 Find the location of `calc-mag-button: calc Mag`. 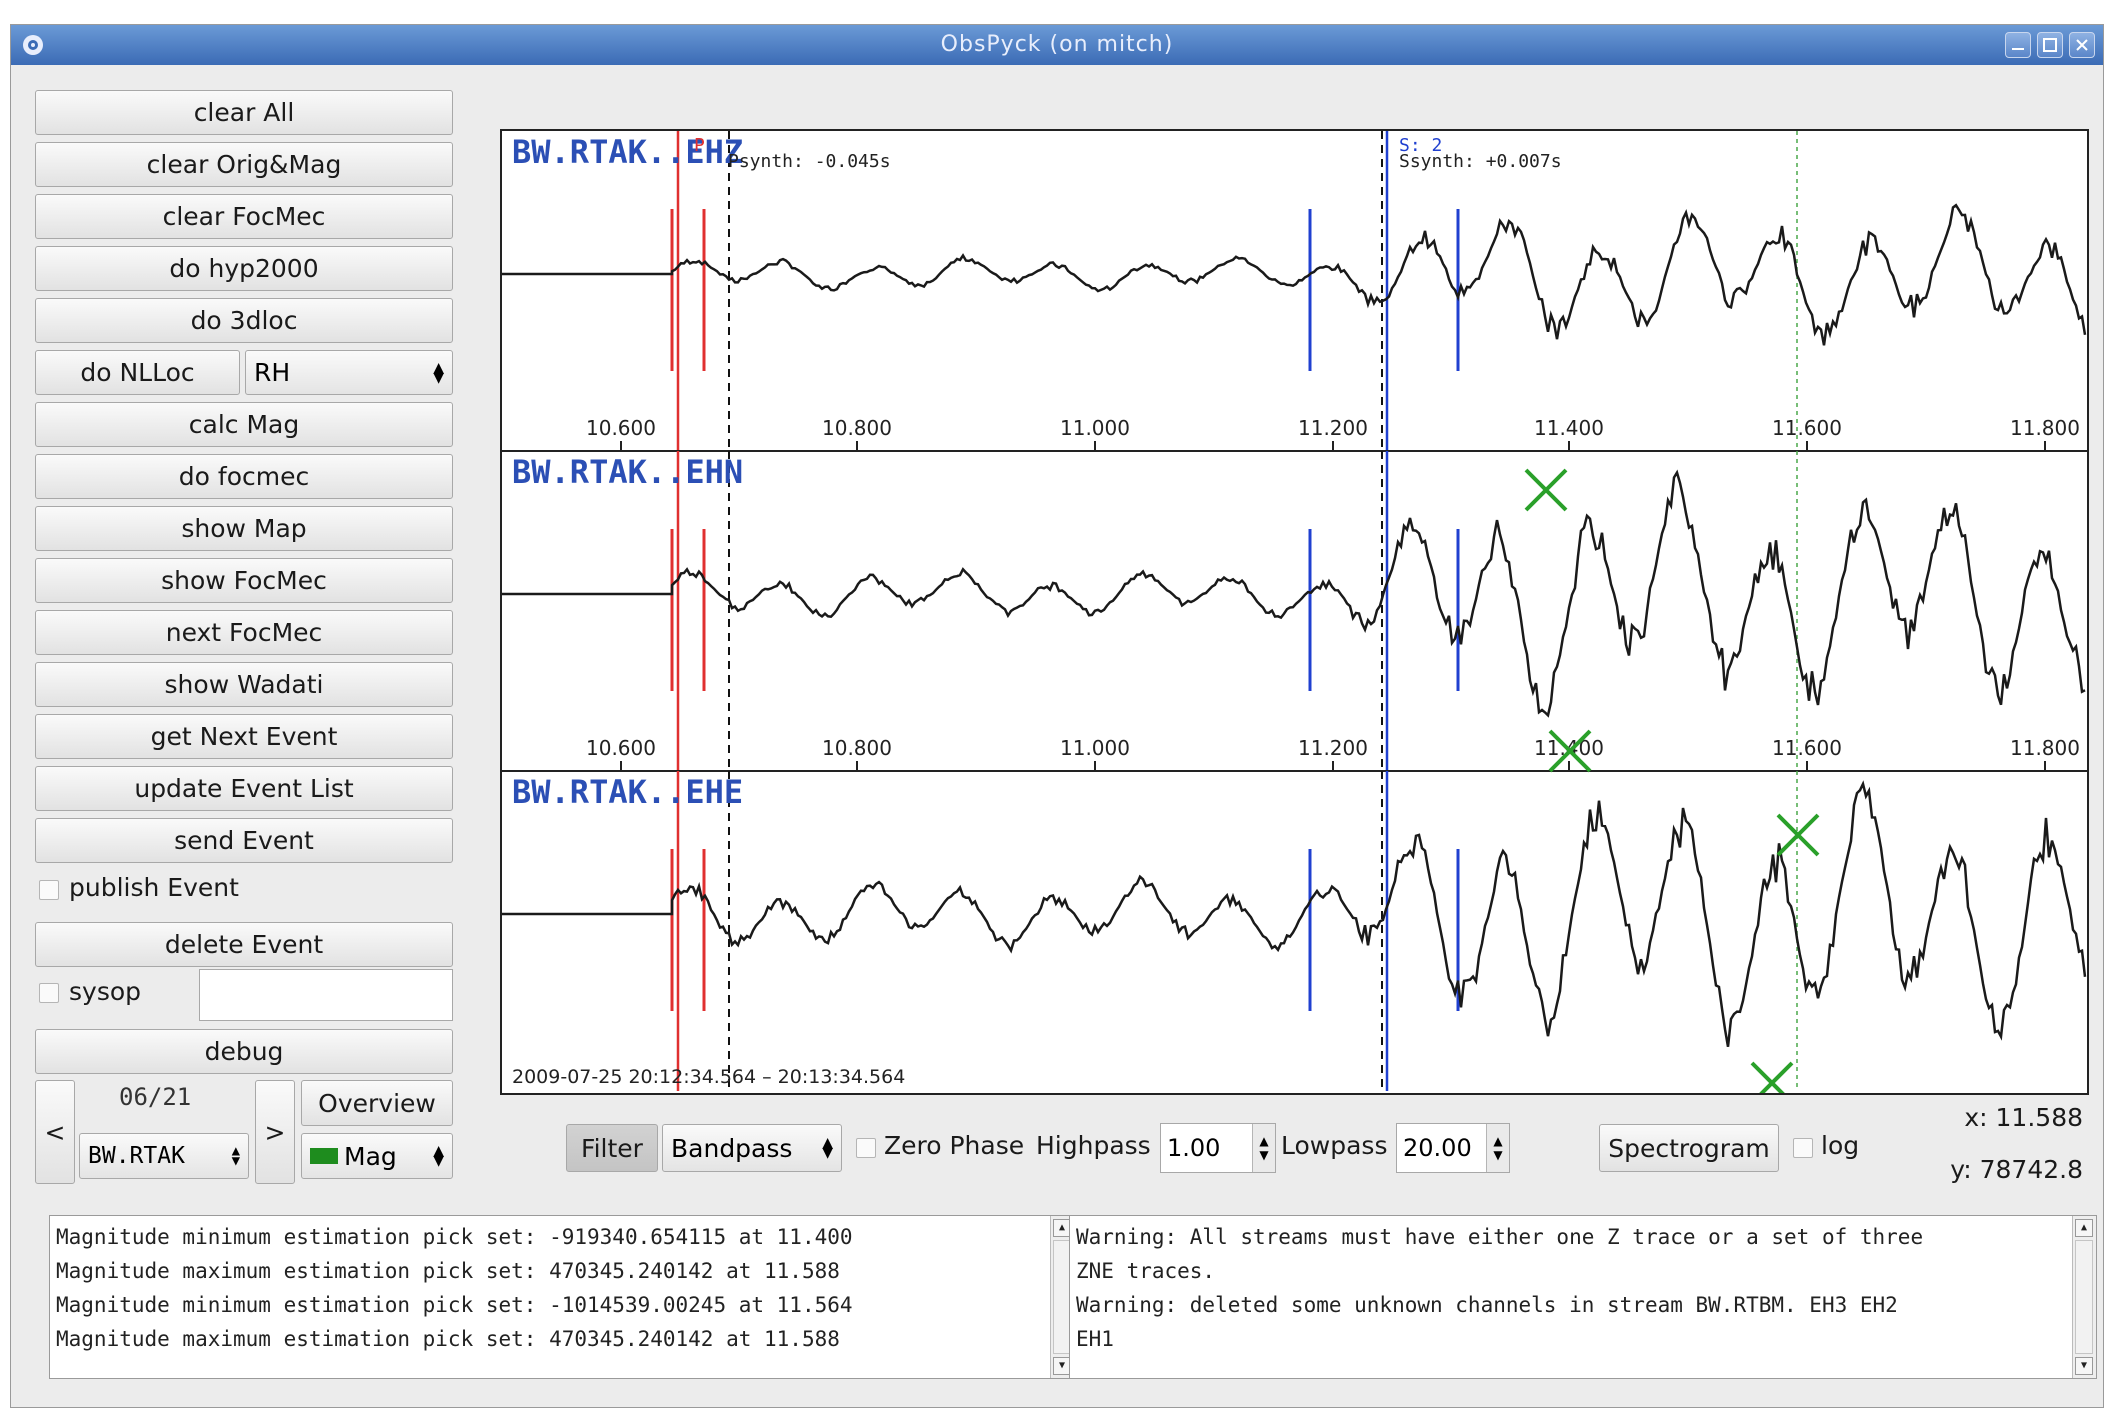

calc-mag-button: calc Mag is located at coordinates (244, 424).